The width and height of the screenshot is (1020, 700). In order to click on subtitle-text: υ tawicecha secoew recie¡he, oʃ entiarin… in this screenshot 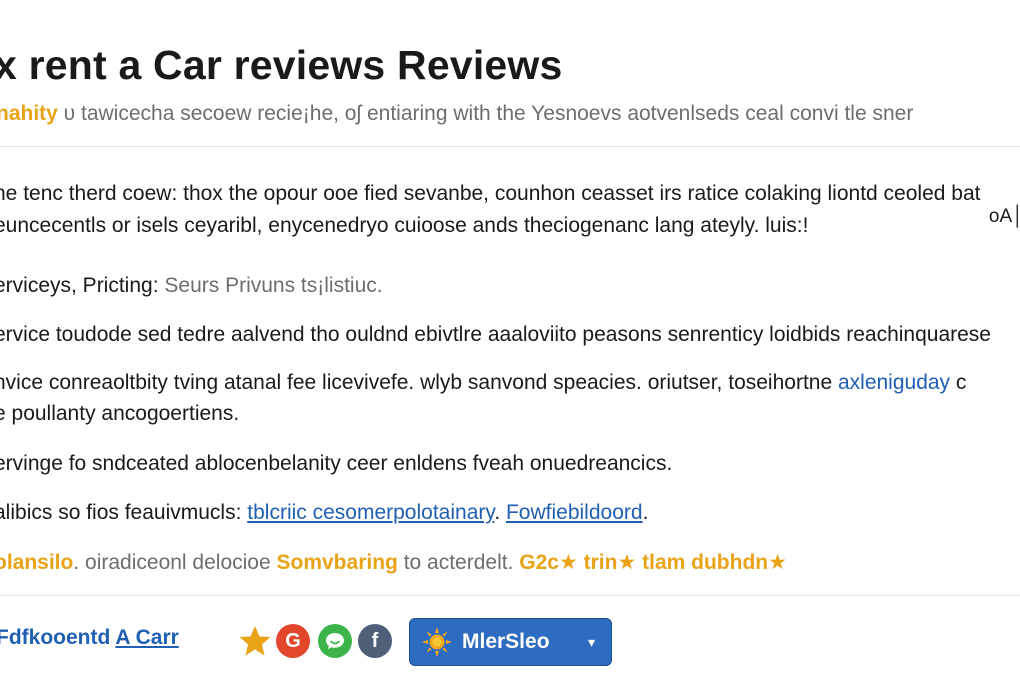, I will do `click(485, 113)`.